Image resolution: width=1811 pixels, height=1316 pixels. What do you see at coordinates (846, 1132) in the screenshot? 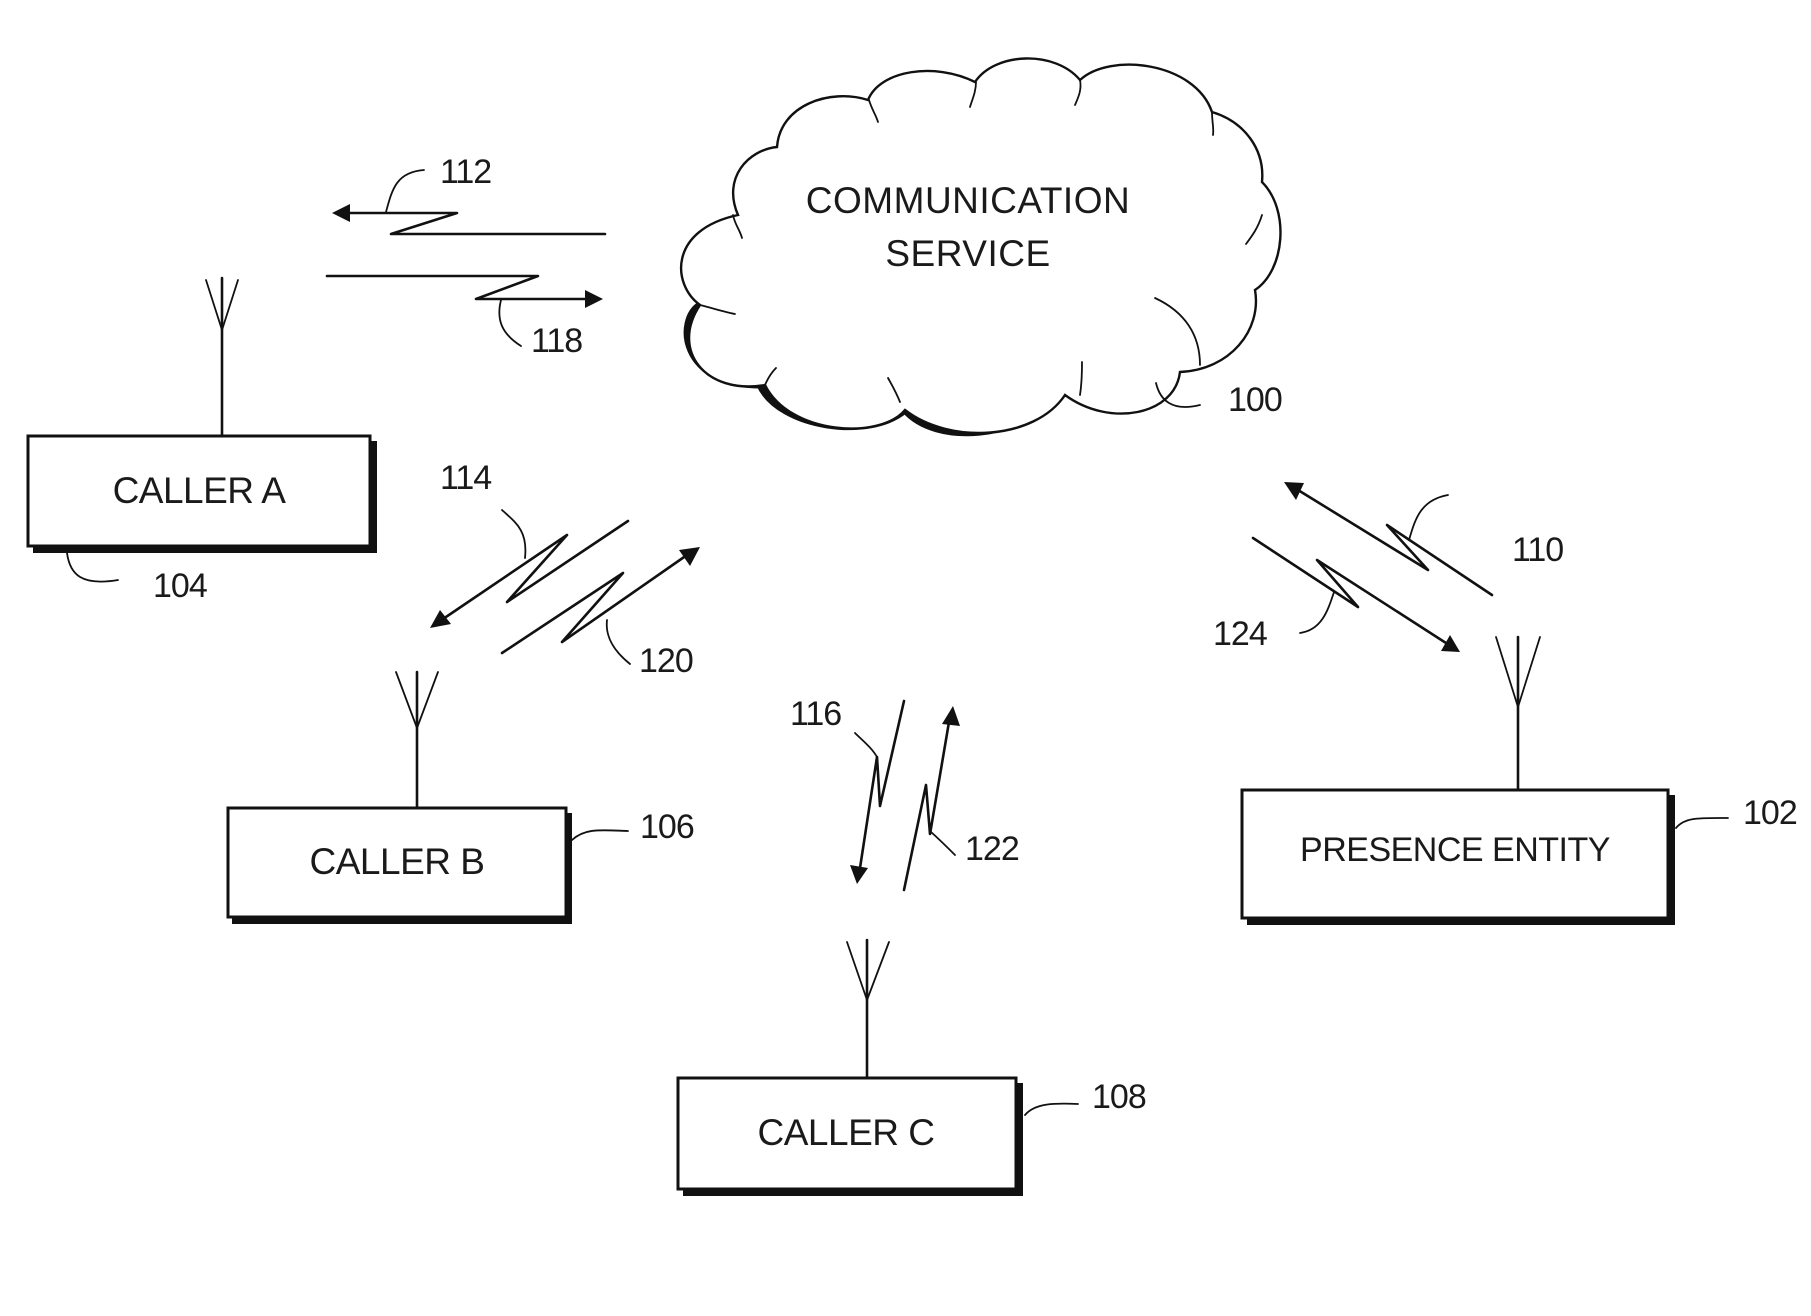
I see `caller-c-label: CALLER C` at bounding box center [846, 1132].